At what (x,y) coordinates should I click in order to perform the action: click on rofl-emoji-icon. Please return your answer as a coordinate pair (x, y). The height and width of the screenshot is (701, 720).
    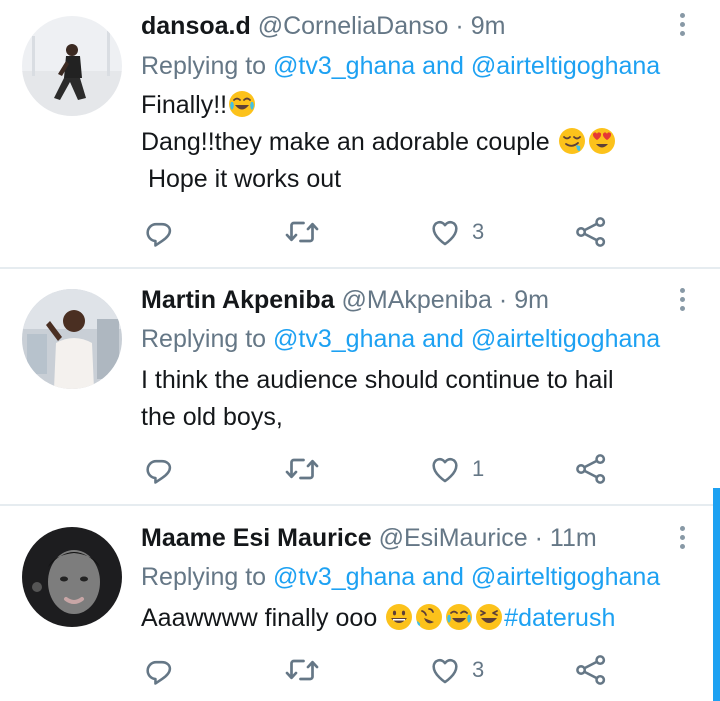
    Looking at the image, I should click on (429, 617).